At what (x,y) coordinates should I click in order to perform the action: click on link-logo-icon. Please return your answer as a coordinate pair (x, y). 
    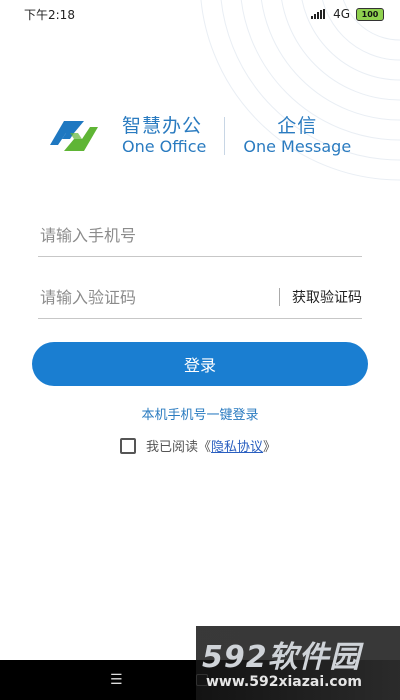
    Looking at the image, I should click on (74, 136).